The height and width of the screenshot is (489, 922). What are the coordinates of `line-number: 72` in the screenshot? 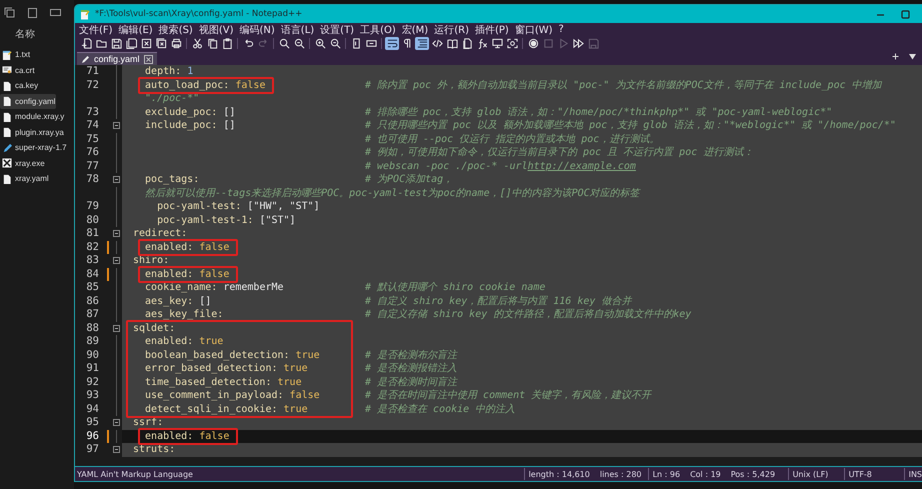 It's located at (92, 85).